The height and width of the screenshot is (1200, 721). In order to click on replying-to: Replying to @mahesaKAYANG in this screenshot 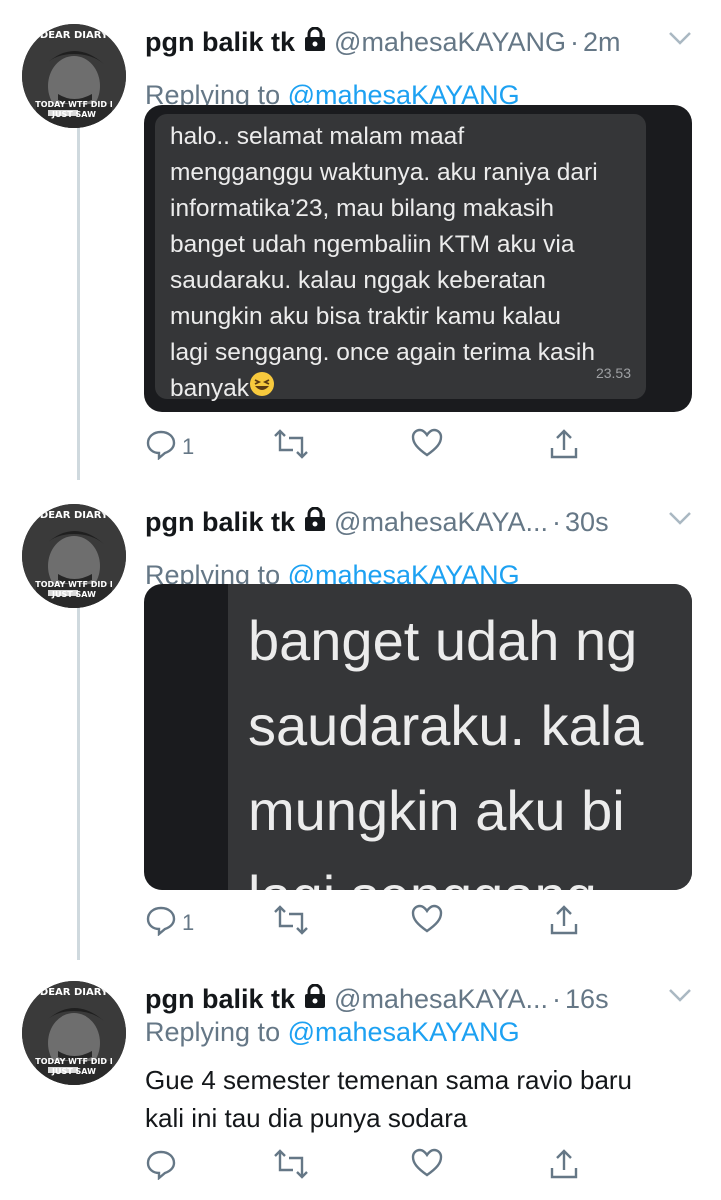, I will do `click(332, 1032)`.